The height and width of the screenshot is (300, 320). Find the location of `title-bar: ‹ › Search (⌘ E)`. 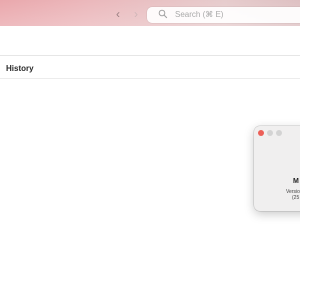

title-bar: ‹ › Search (⌘ E) is located at coordinates (150, 13).